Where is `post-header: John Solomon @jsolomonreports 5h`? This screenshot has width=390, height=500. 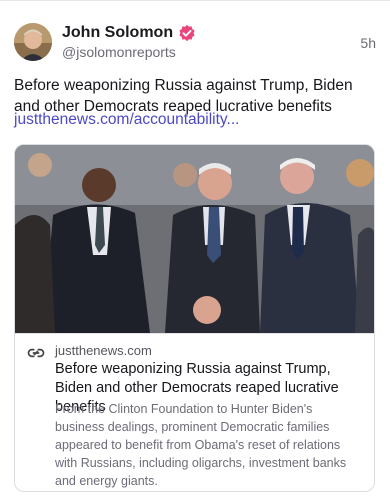
post-header: John Solomon @jsolomonreports 5h is located at coordinates (195, 43).